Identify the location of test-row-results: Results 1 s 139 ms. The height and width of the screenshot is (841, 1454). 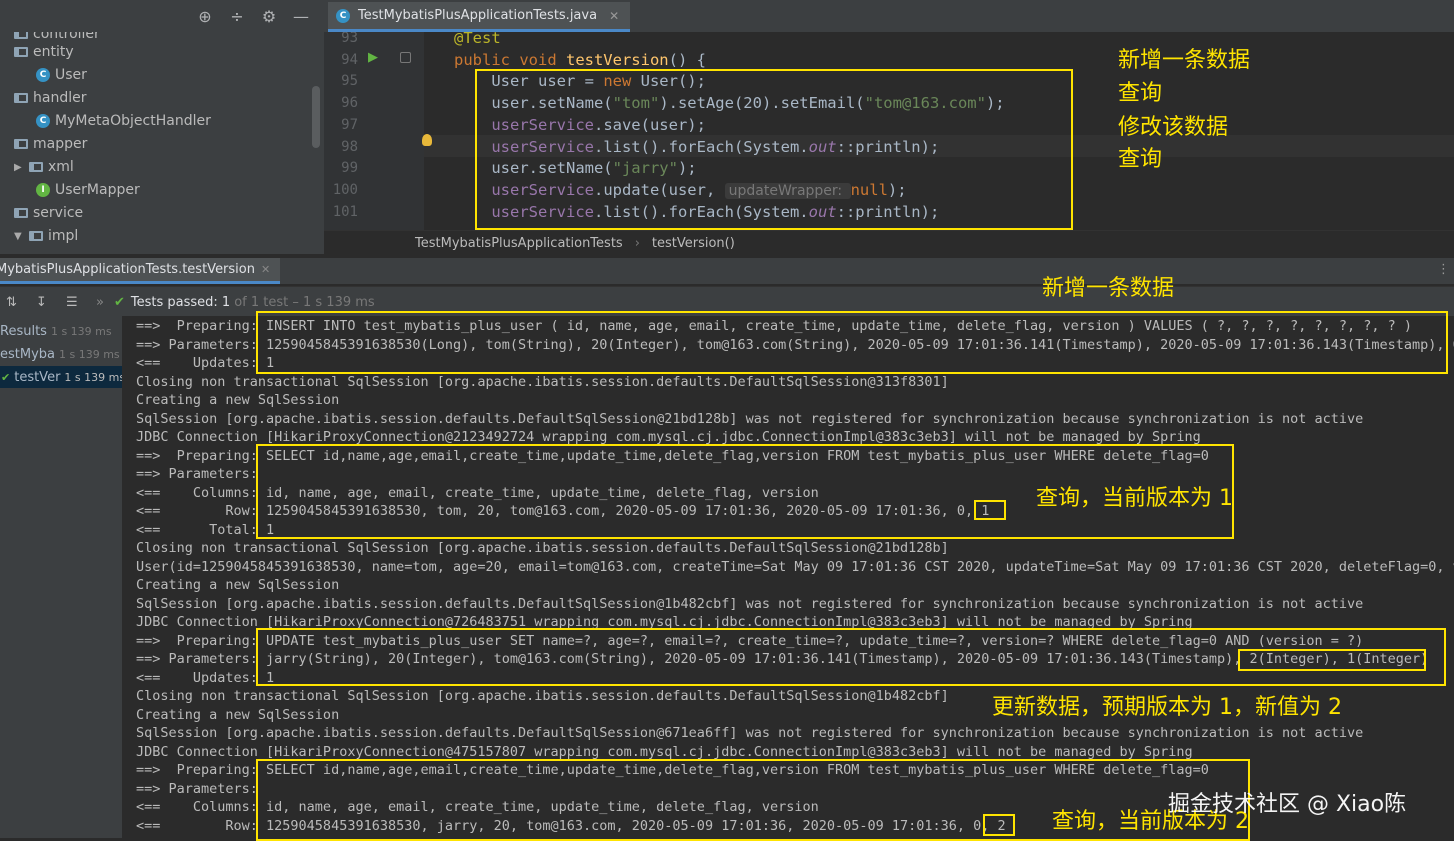
(61, 331).